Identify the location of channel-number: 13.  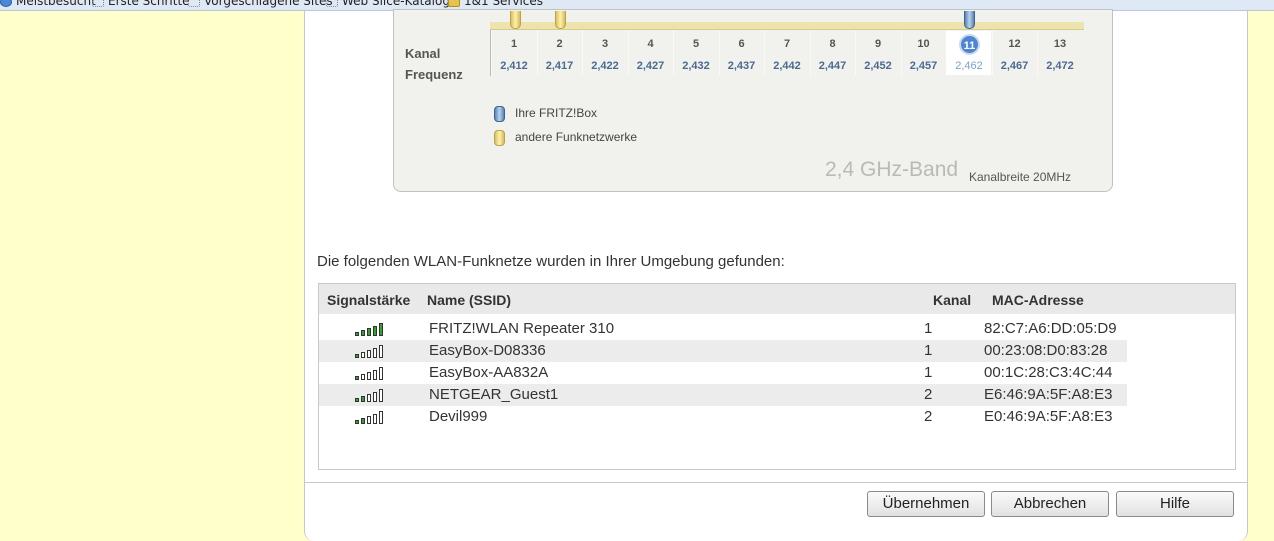
(1060, 44).